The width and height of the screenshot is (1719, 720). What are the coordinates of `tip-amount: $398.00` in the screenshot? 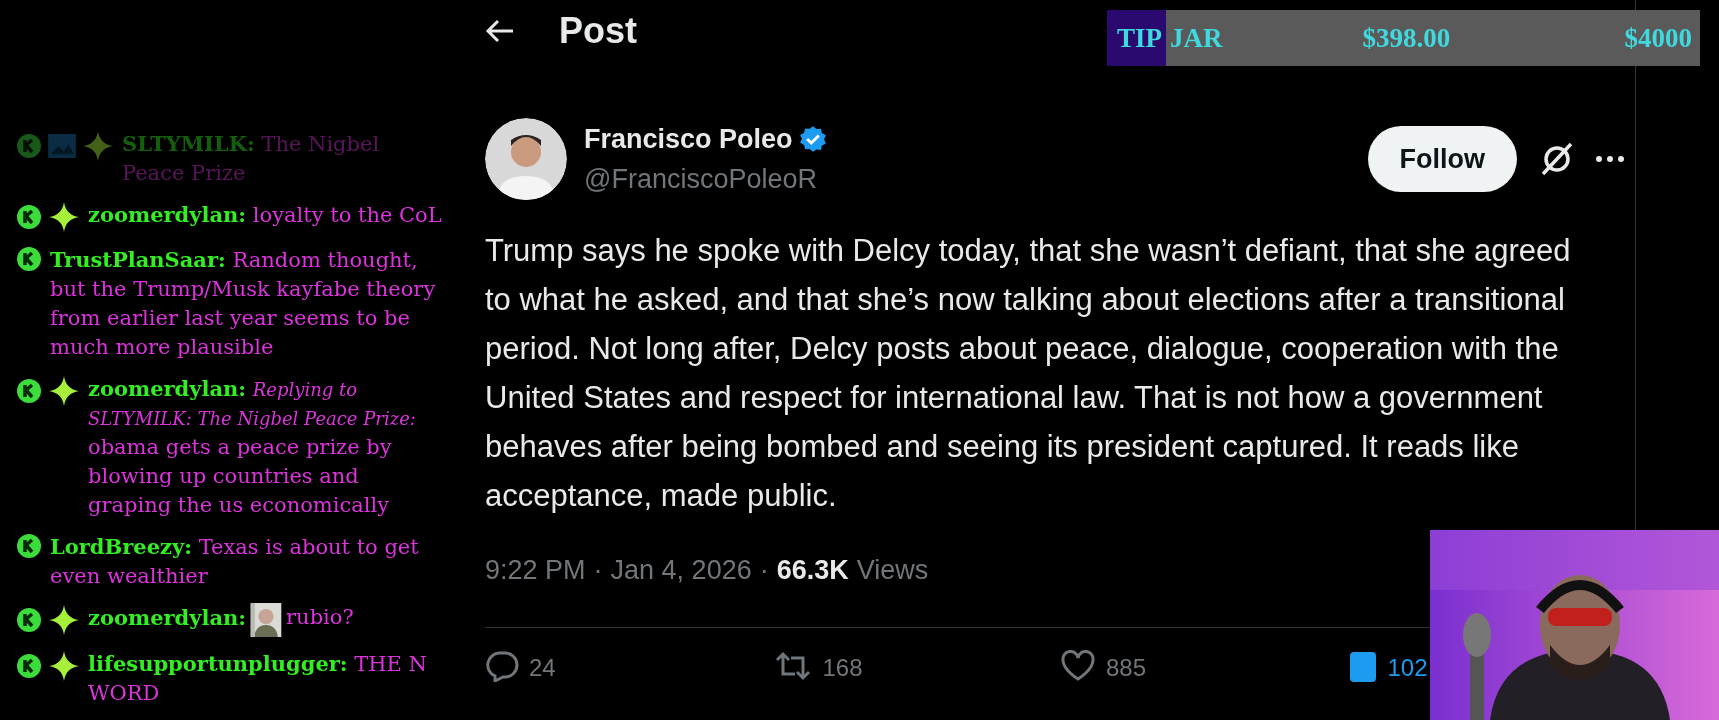 It's located at (1406, 38).